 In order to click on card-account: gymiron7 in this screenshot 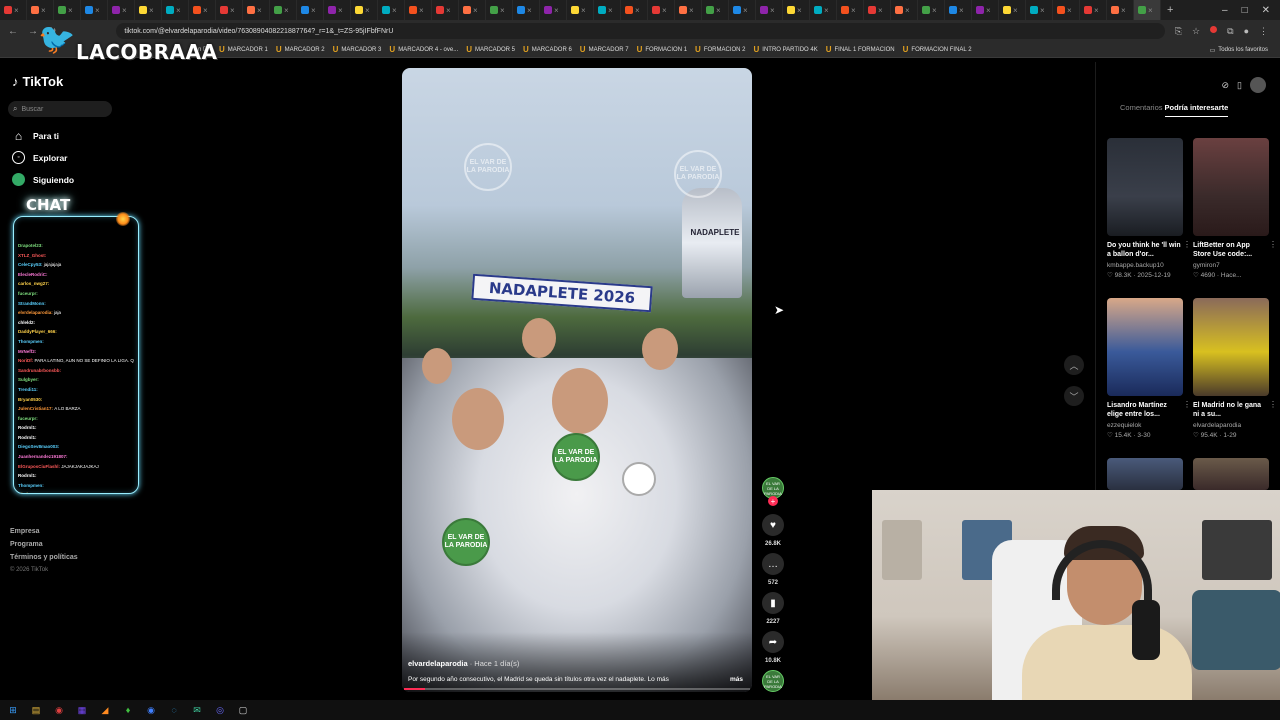, I will do `click(1231, 265)`.